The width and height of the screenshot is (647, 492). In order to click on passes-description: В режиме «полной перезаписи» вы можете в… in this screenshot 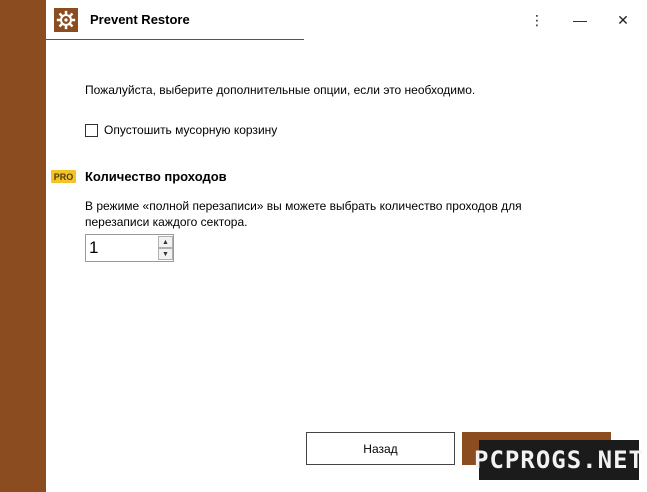, I will do `click(303, 214)`.